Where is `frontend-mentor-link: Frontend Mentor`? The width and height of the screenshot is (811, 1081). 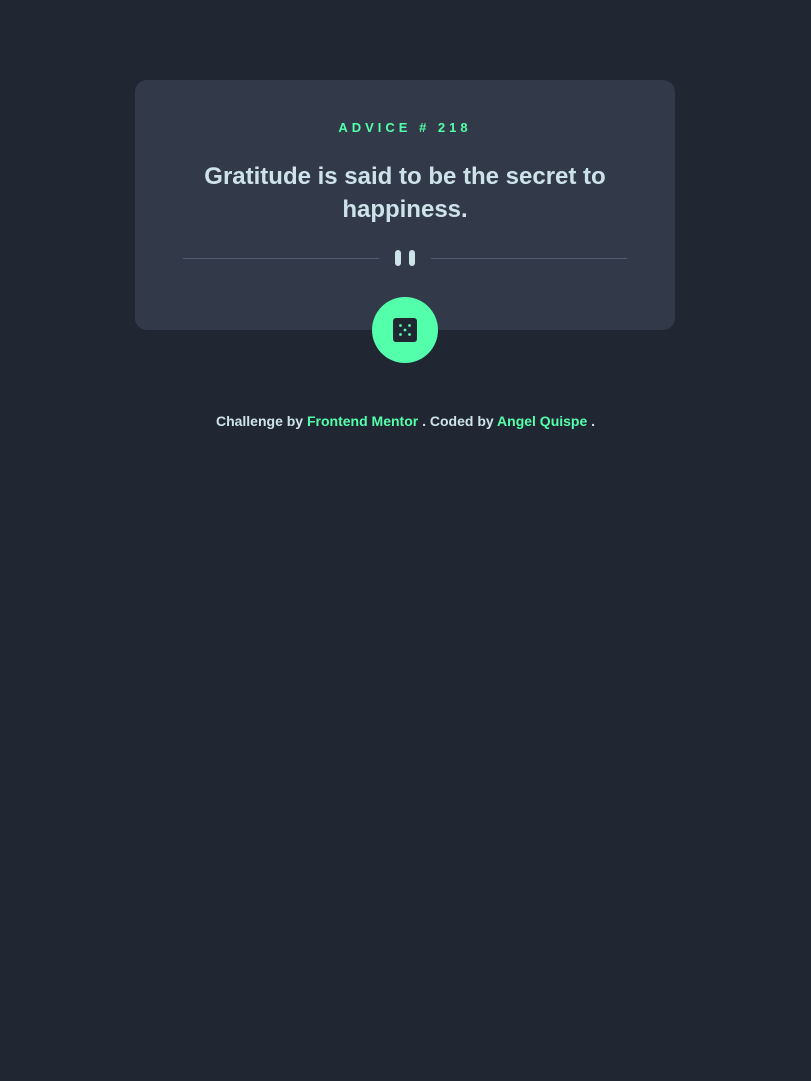 frontend-mentor-link: Frontend Mentor is located at coordinates (362, 421).